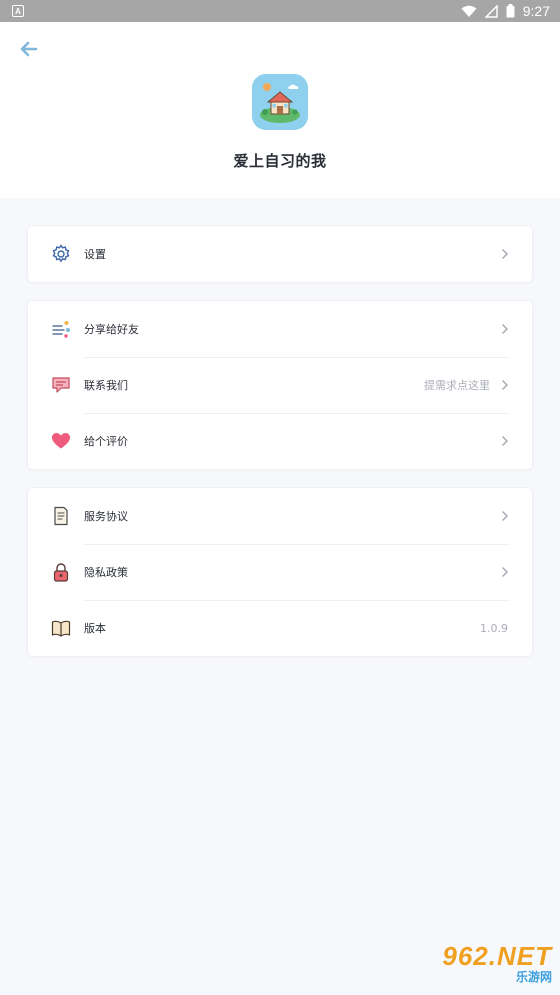  Describe the element at coordinates (280, 516) in the screenshot. I see `terms-row: 服务协议` at that location.